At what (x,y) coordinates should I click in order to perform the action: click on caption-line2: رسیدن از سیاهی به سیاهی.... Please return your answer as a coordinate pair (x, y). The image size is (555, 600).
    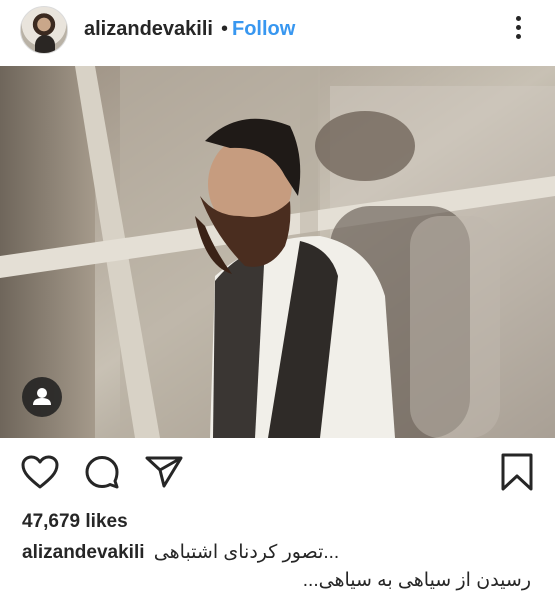
    Looking at the image, I should click on (416, 580).